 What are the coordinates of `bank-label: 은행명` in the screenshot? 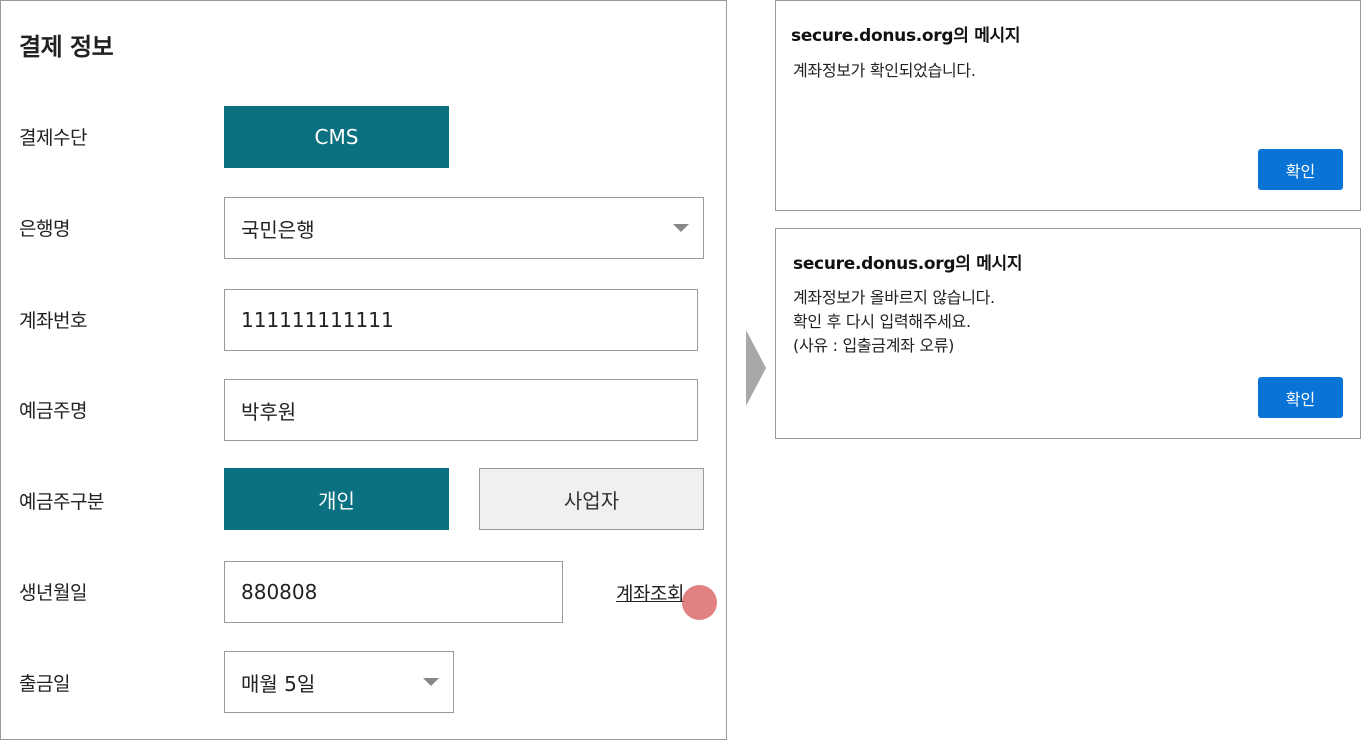 It's located at (44, 229).